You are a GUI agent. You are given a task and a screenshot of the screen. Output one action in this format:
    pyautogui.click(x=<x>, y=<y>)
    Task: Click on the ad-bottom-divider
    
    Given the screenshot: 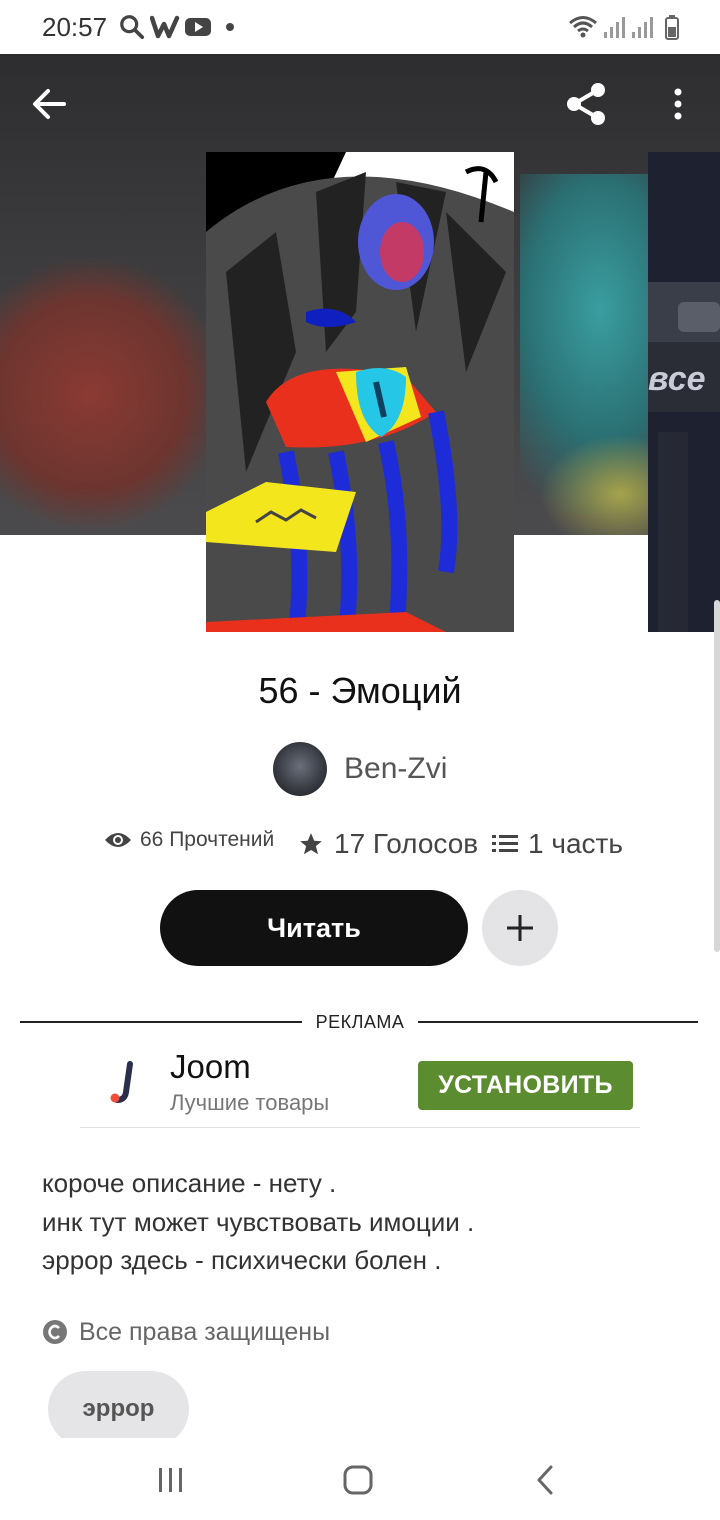 What is the action you would take?
    pyautogui.click(x=360, y=1127)
    